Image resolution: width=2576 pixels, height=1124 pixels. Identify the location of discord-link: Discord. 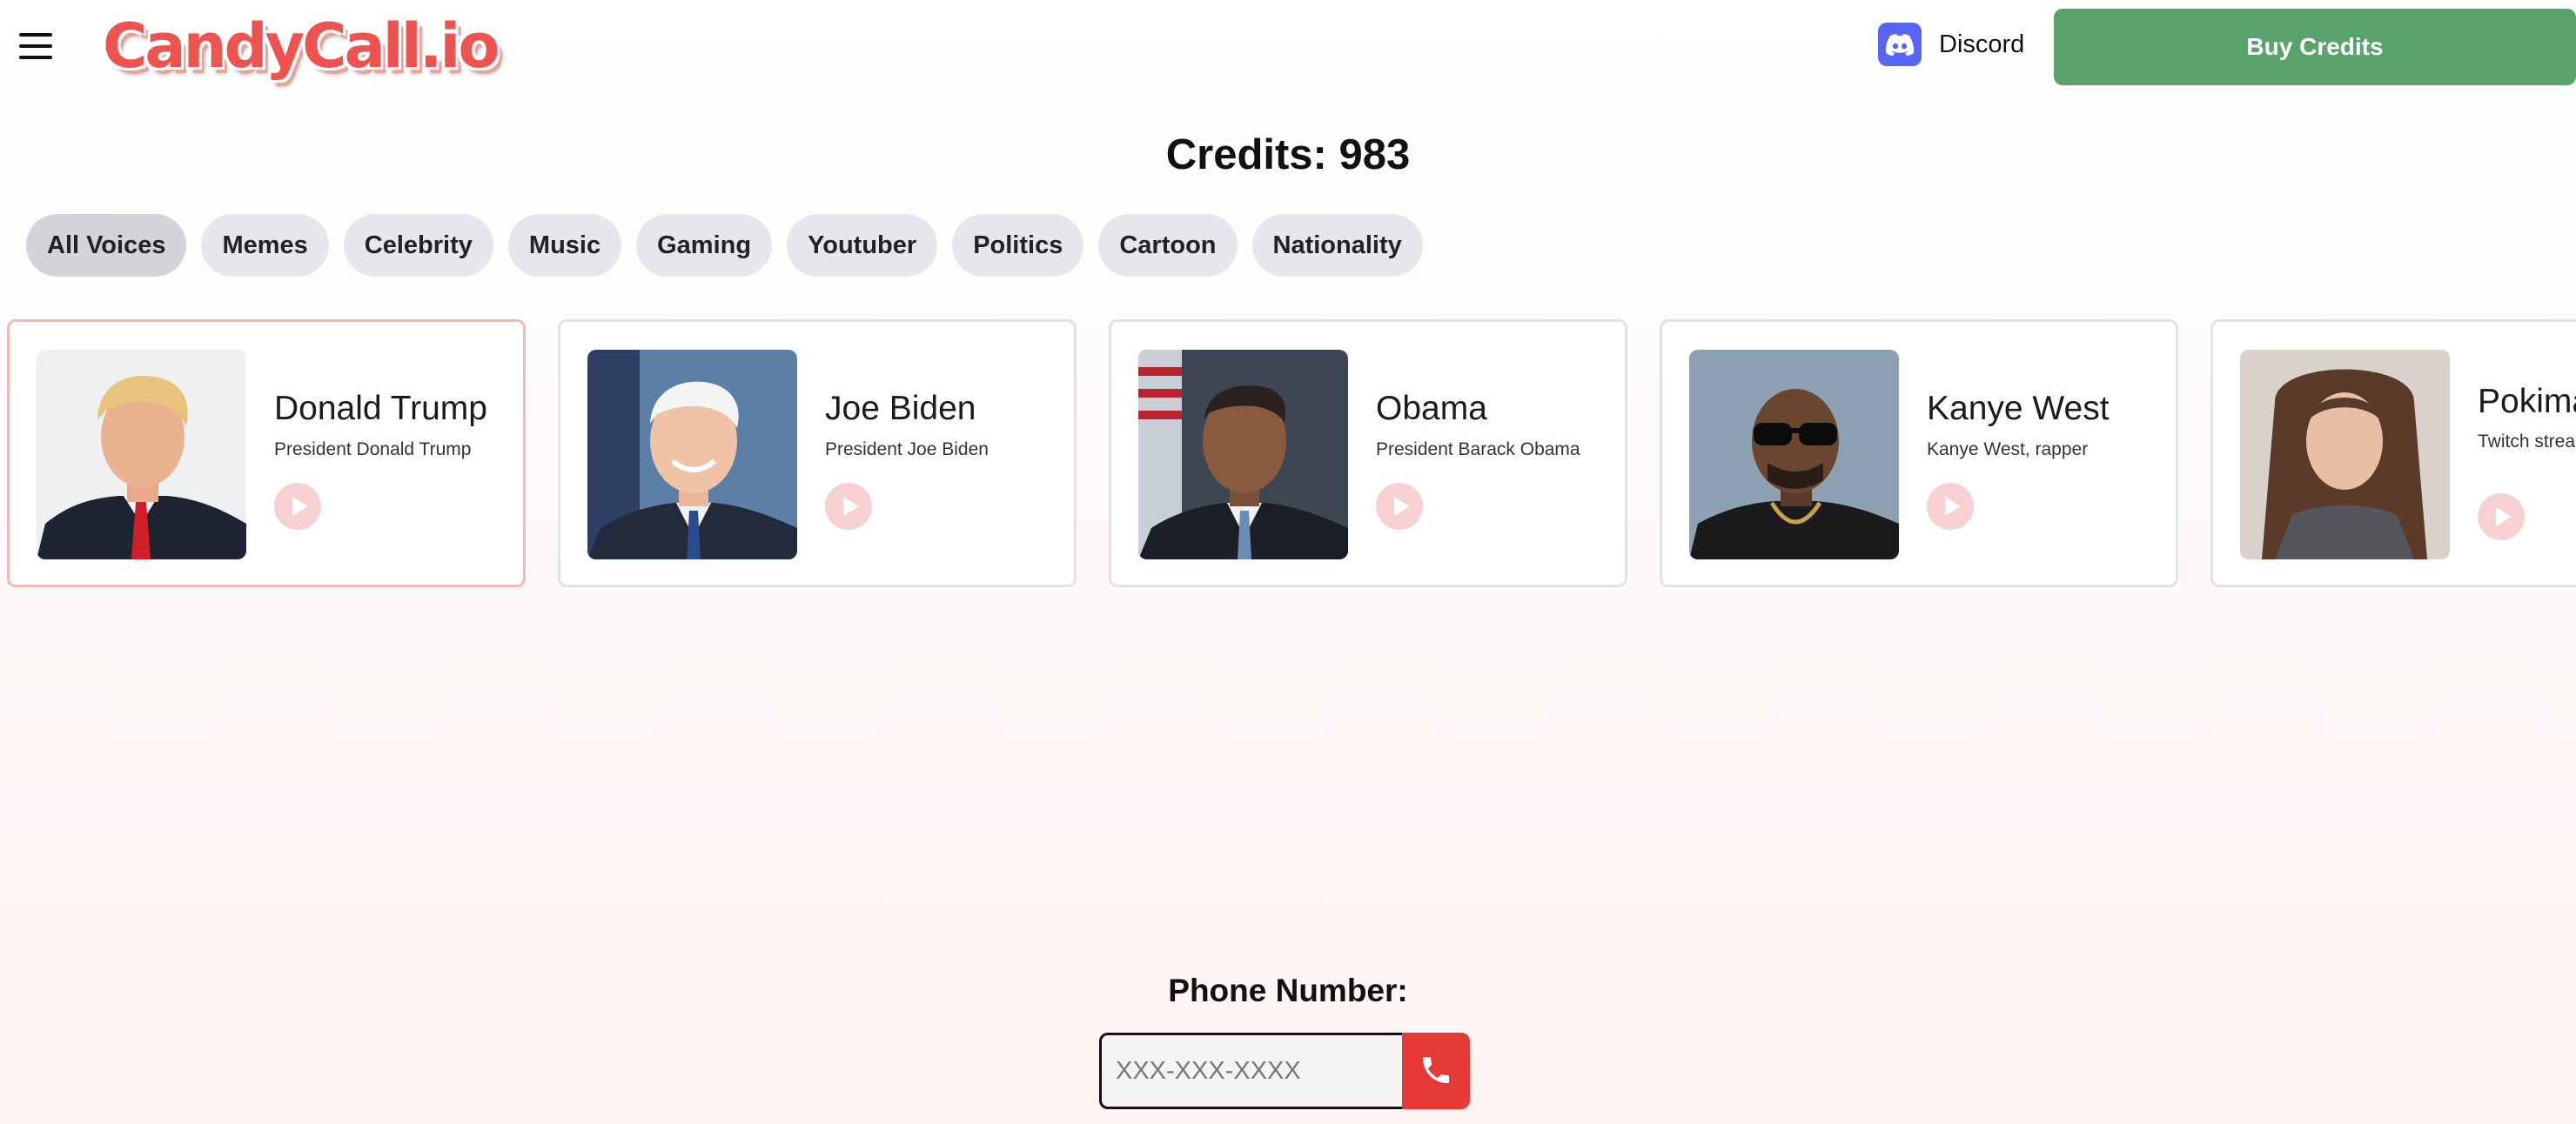
(1951, 44).